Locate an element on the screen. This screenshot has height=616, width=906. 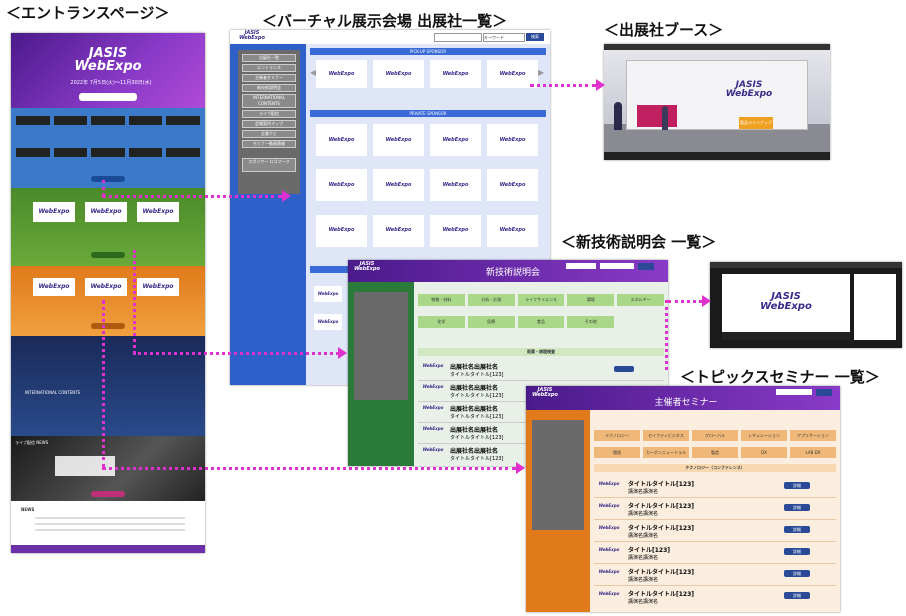
booth-person is located at coordinates (618, 116).